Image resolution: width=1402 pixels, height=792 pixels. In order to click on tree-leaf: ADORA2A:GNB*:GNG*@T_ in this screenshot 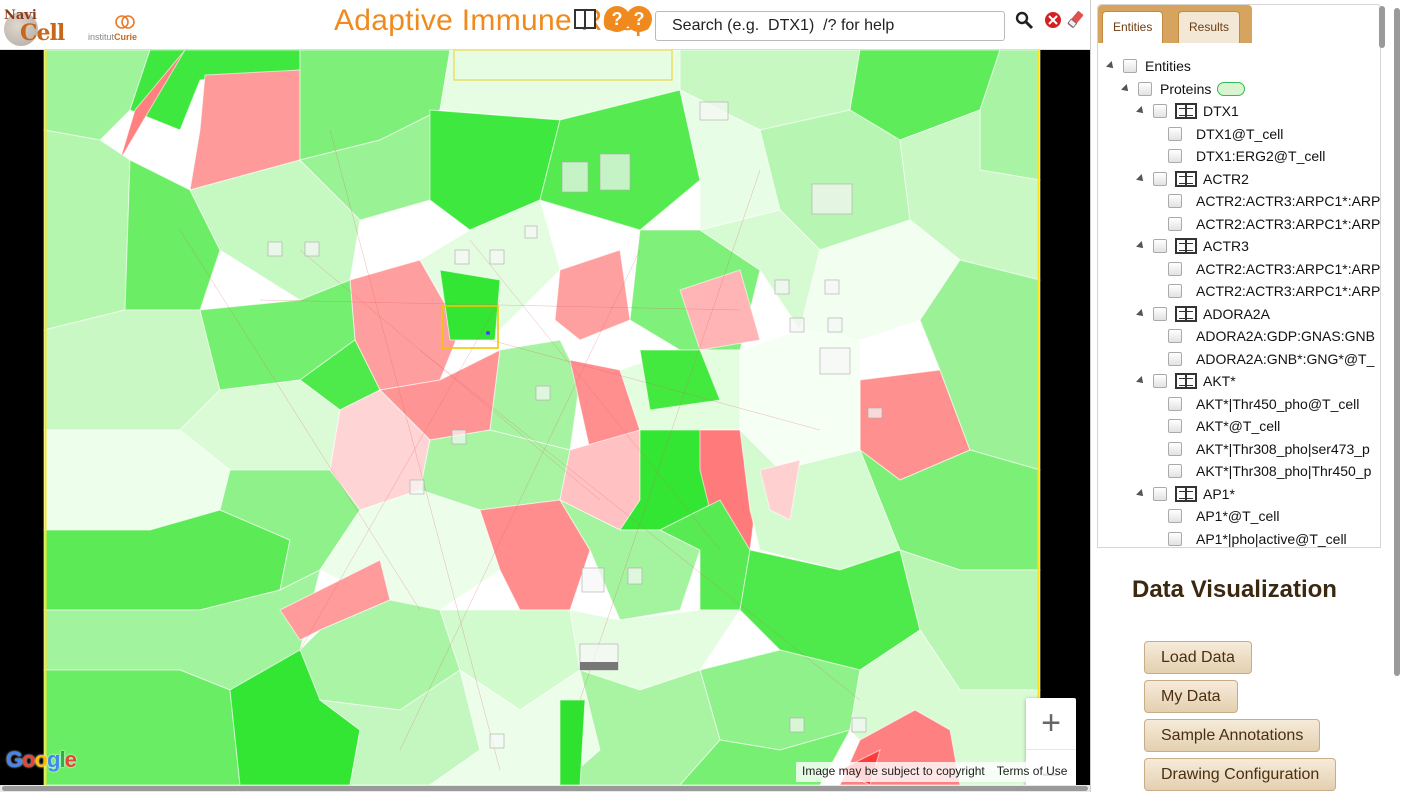, I will do `click(1271, 359)`.